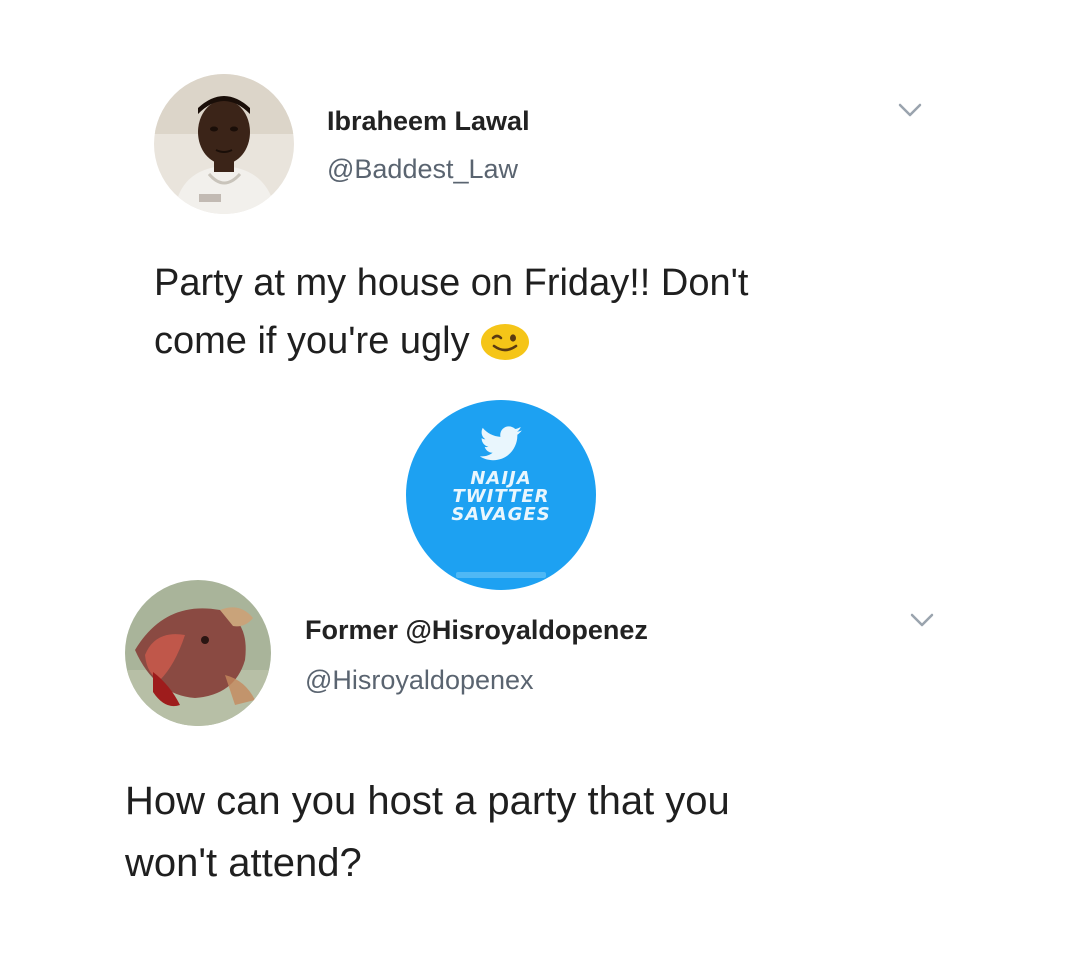  What do you see at coordinates (243, 863) in the screenshot?
I see `tweet-2-text-line-2: won't attend?` at bounding box center [243, 863].